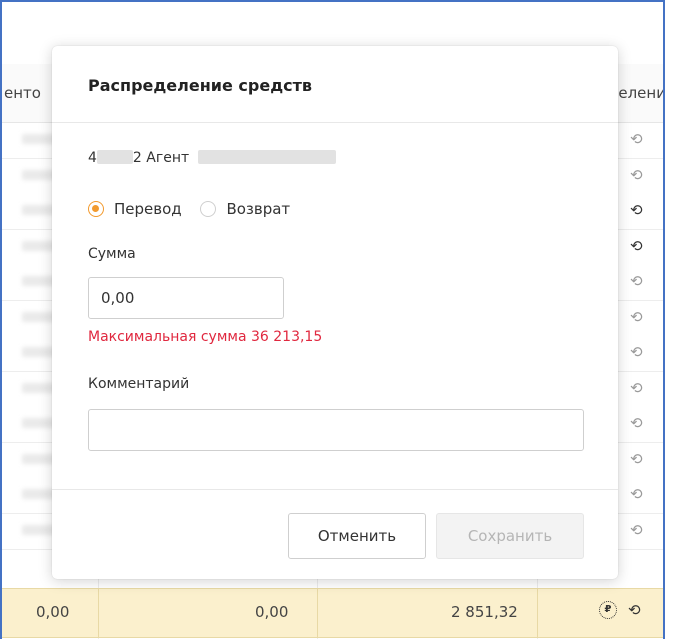  What do you see at coordinates (510, 536) in the screenshot?
I see `save-button: Сохранить` at bounding box center [510, 536].